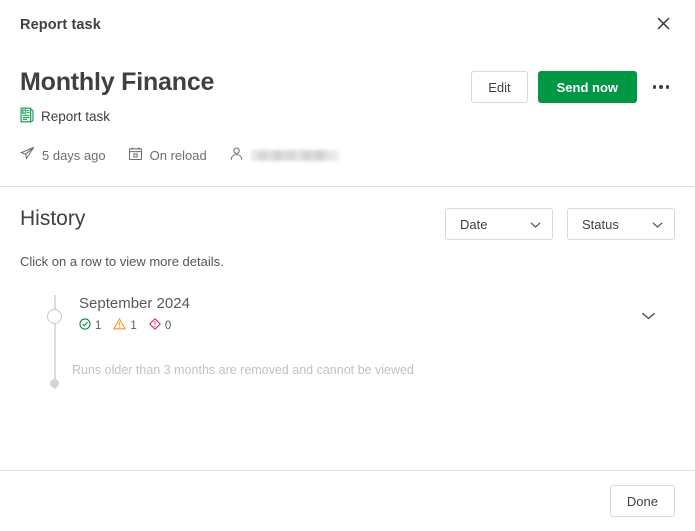 The width and height of the screenshot is (695, 531). What do you see at coordinates (117, 116) in the screenshot?
I see `task-type: Report task` at bounding box center [117, 116].